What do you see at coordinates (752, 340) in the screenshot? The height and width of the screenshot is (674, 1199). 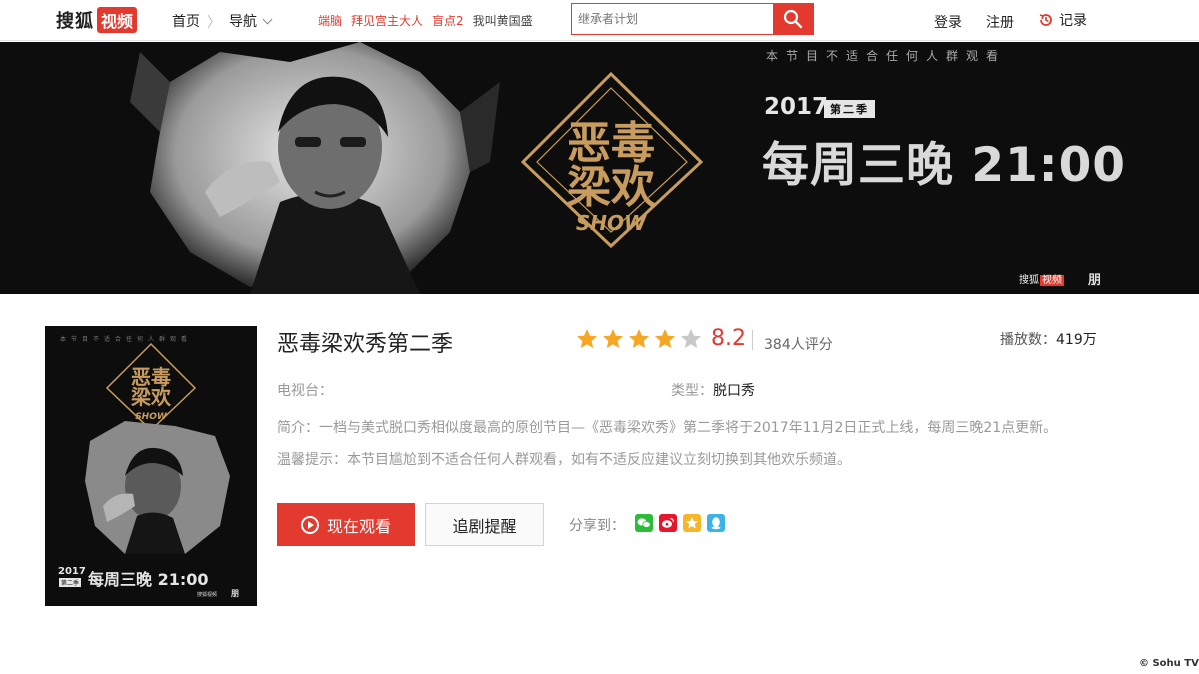 I see `rating-divider` at bounding box center [752, 340].